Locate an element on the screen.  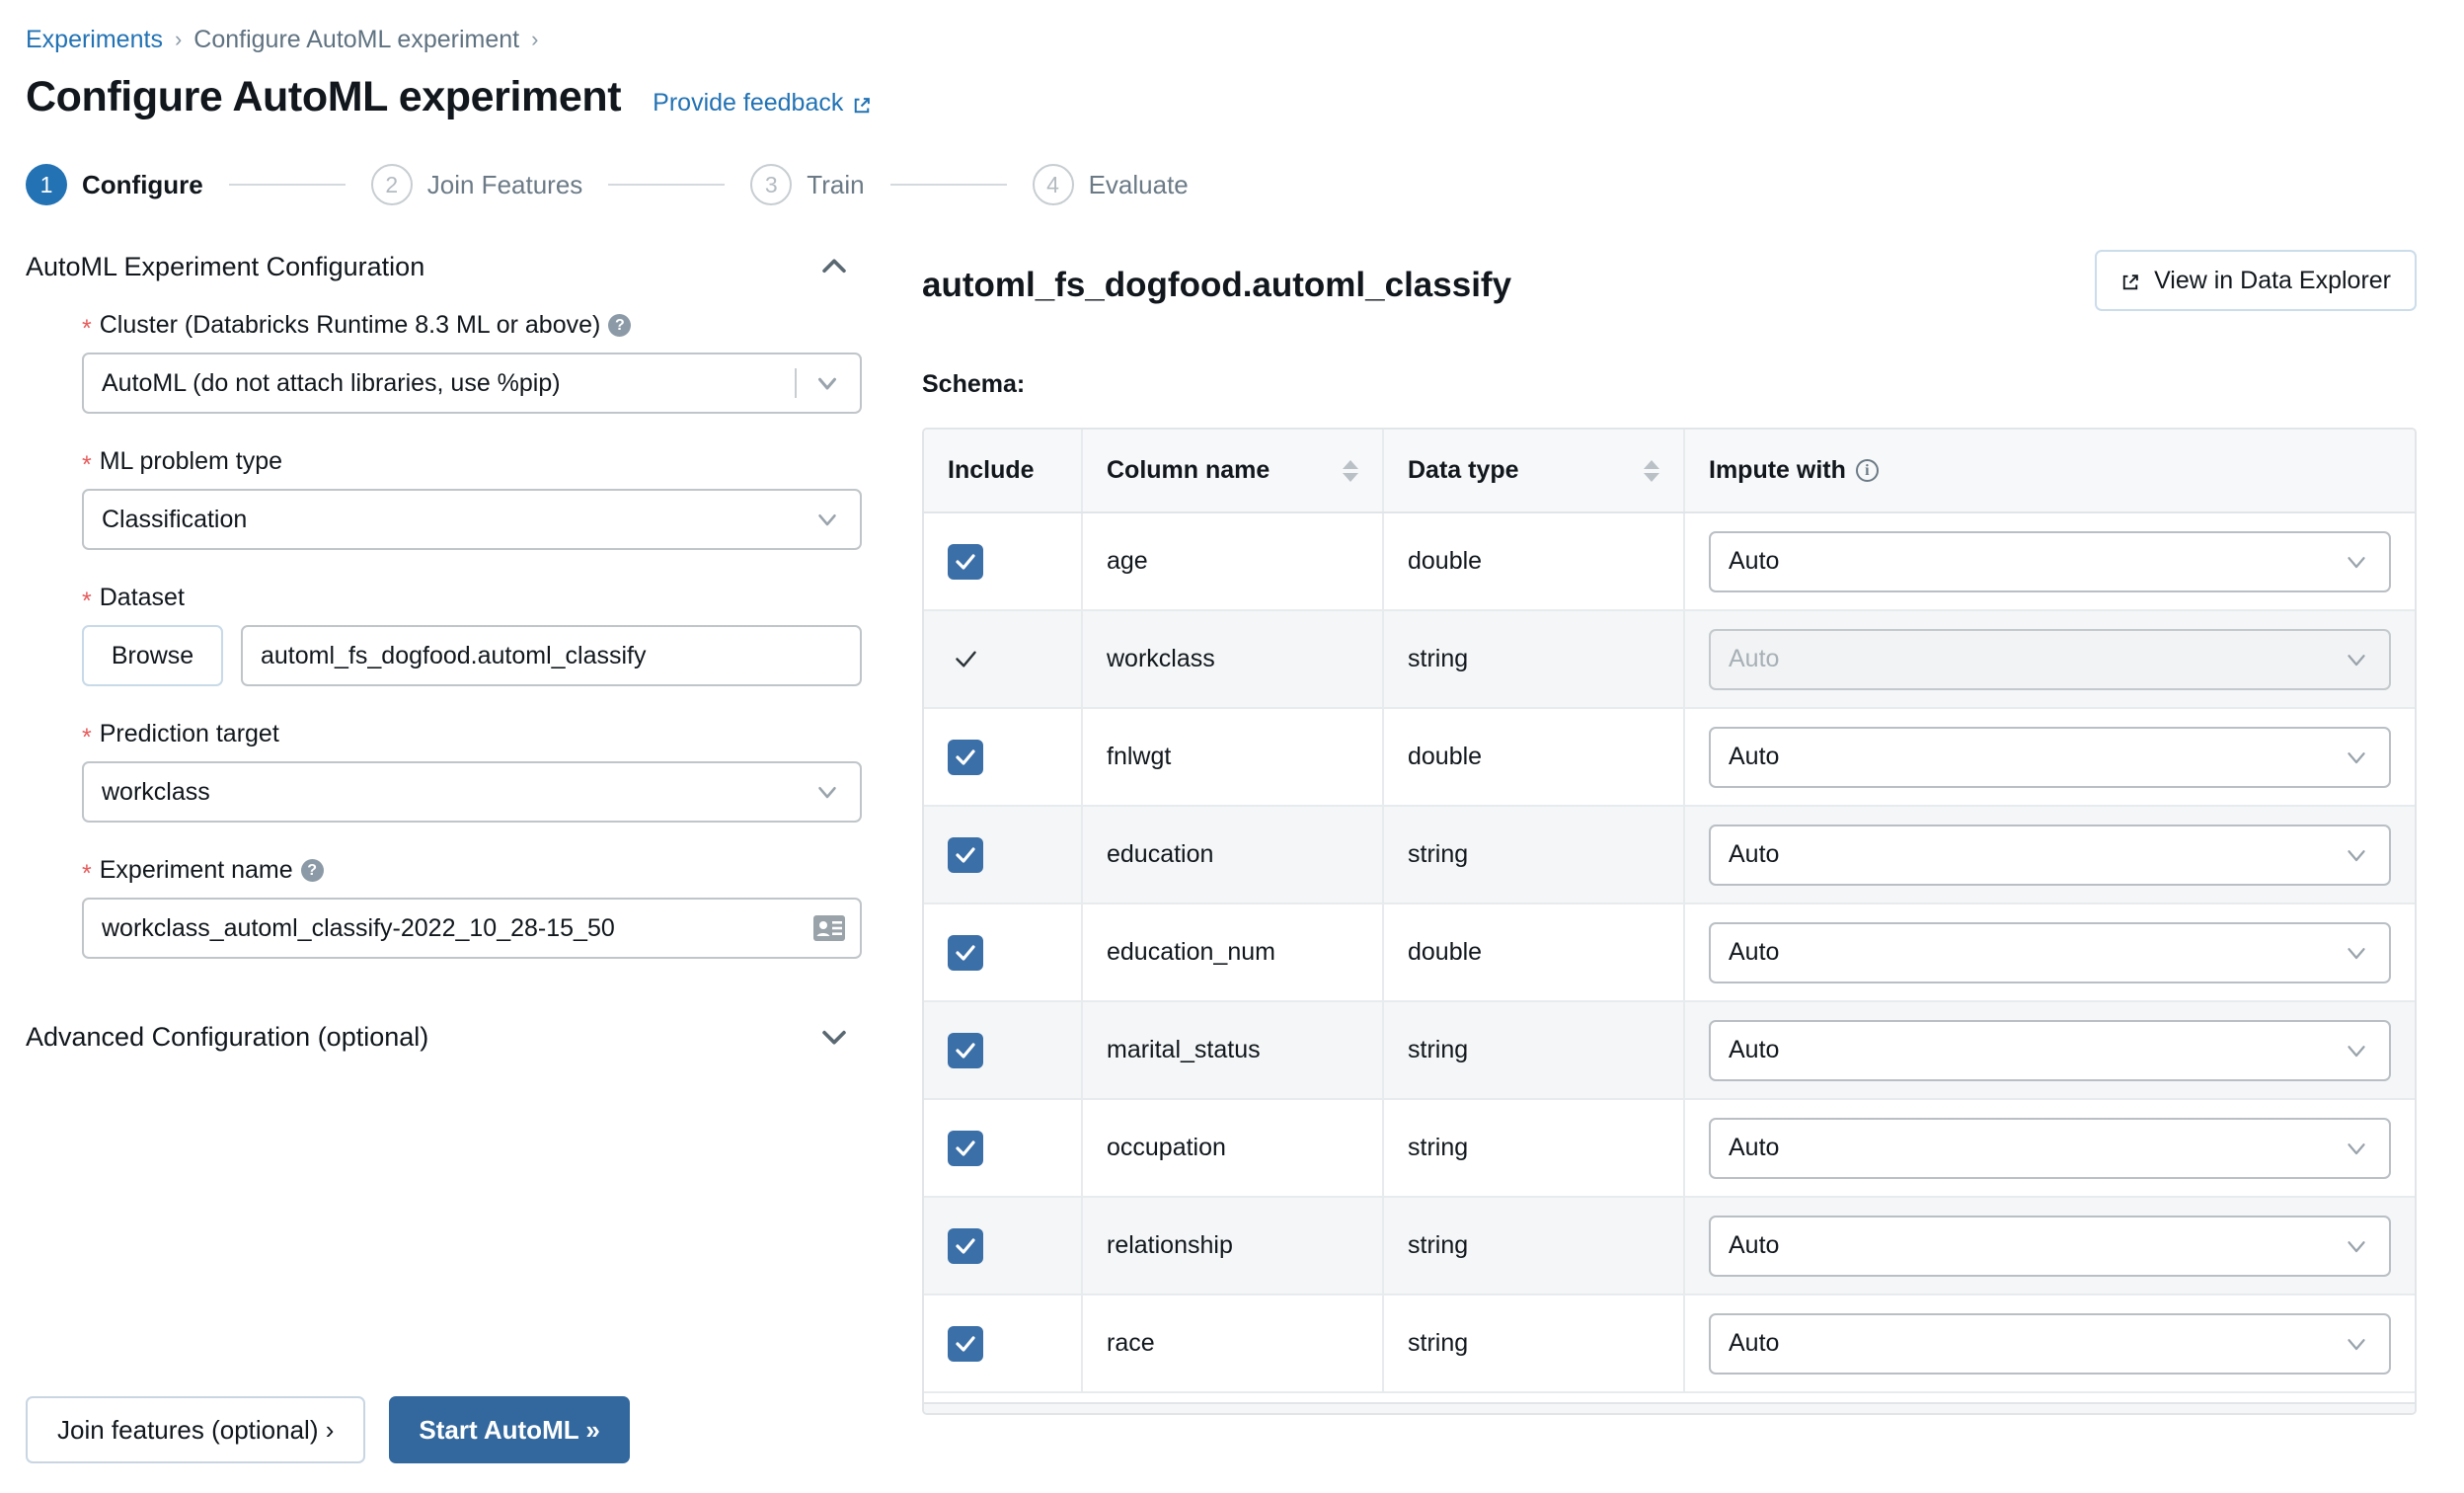
dataset-row: Browse automl_fs_dogfood.automl_classify is located at coordinates (490, 656).